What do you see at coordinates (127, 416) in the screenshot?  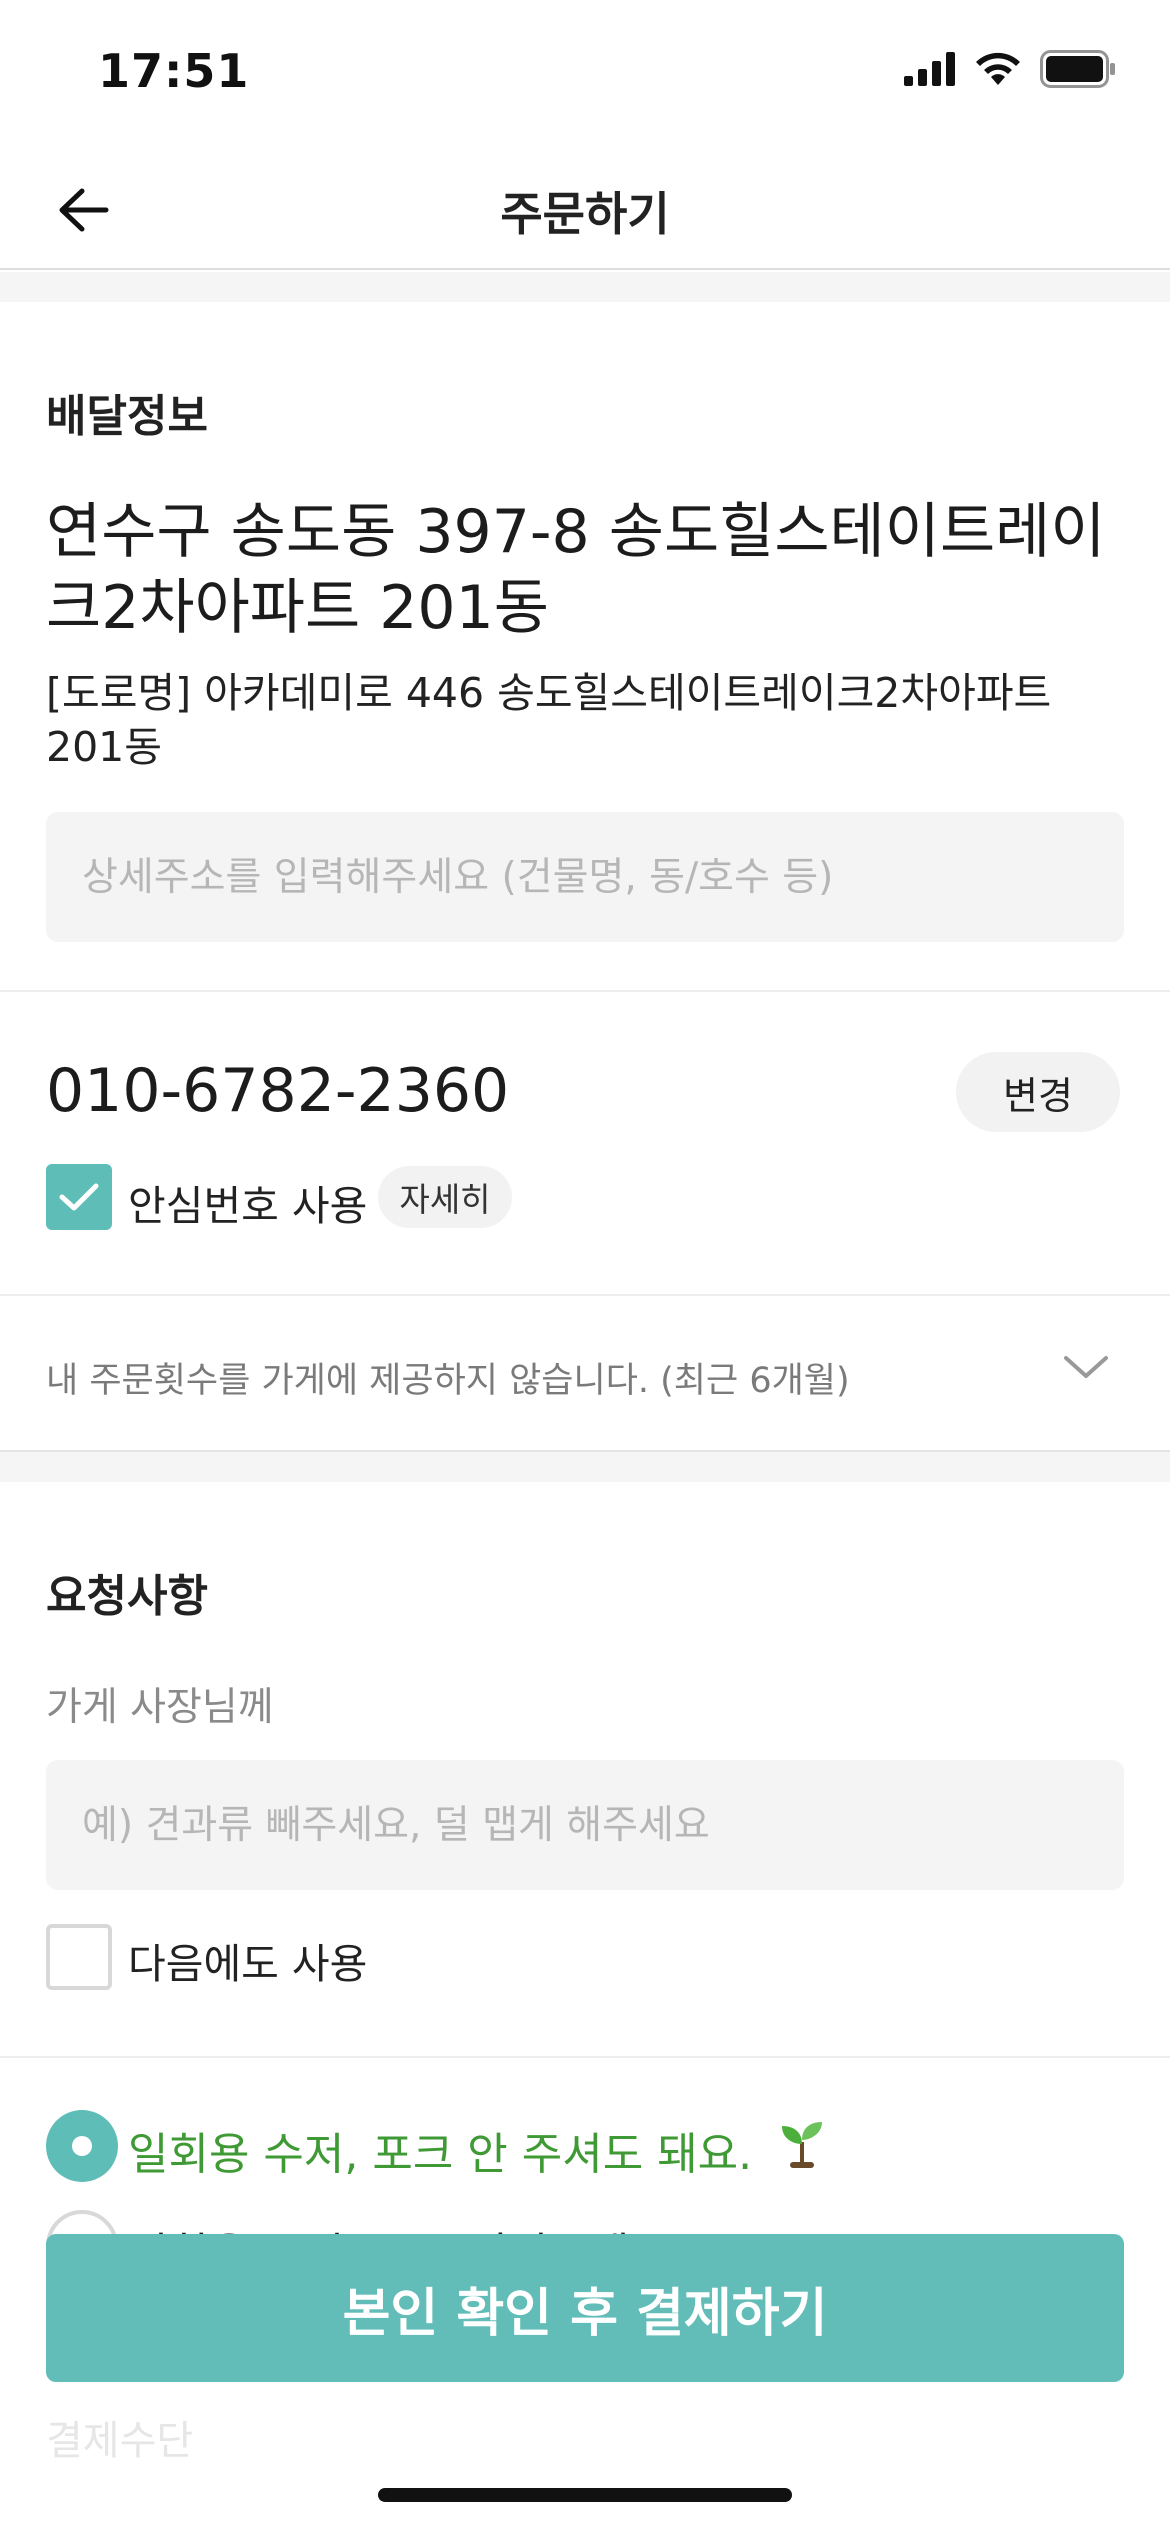 I see `delivery-heading: 배달정보` at bounding box center [127, 416].